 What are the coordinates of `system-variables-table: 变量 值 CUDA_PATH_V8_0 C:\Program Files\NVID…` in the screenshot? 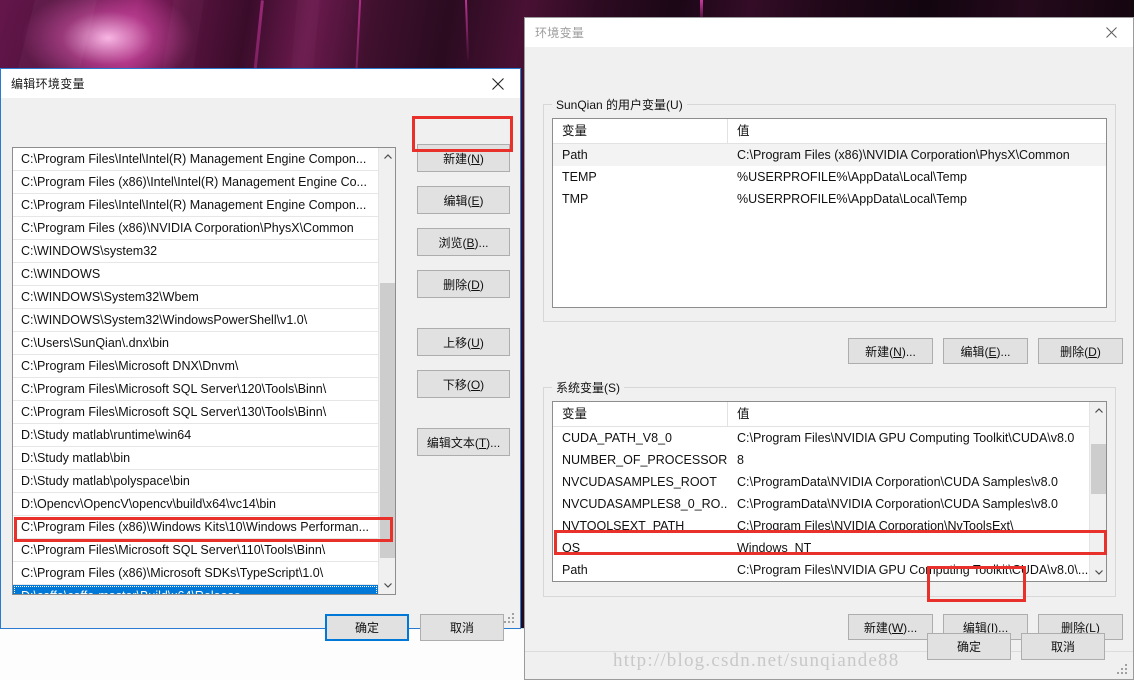 It's located at (829, 491).